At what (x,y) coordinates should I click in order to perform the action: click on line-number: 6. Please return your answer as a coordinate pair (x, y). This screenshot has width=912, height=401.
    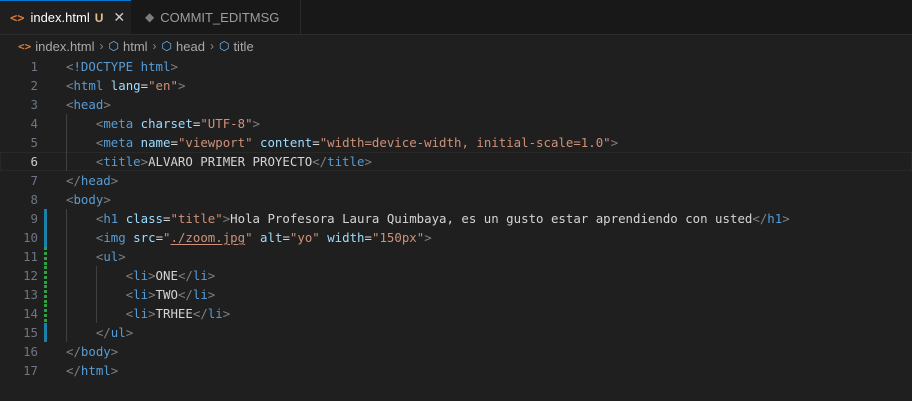
    Looking at the image, I should click on (34, 161).